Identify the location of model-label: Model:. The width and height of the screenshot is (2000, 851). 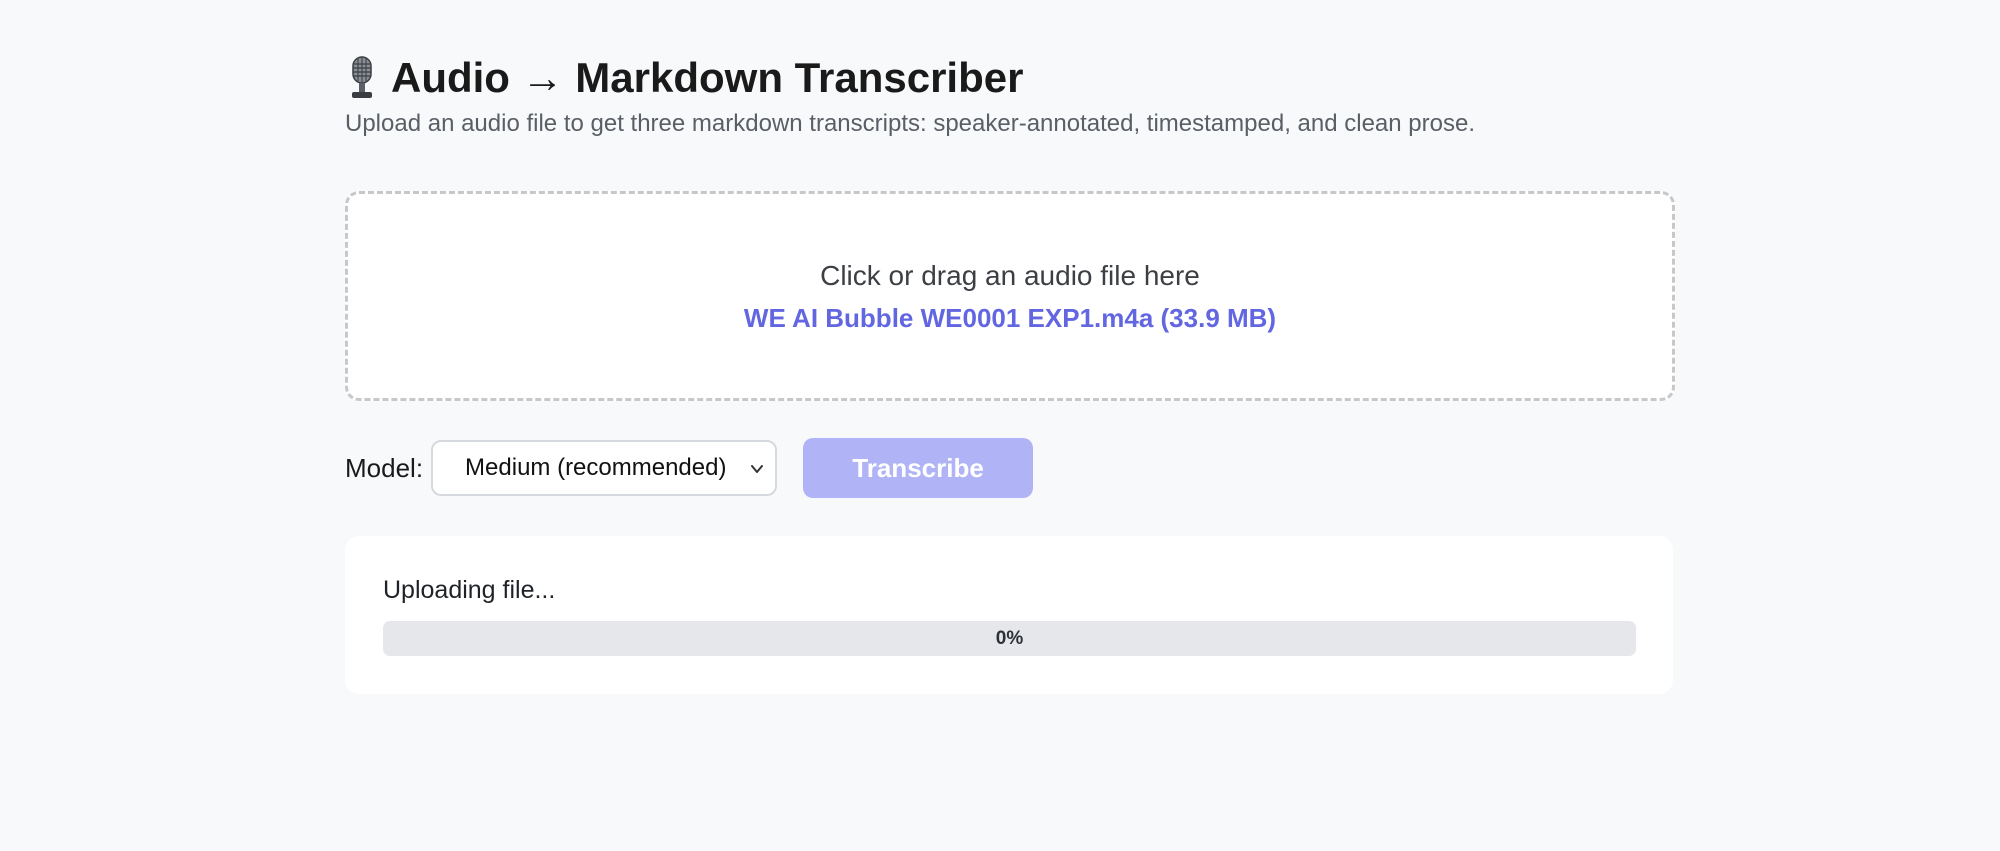
(384, 467).